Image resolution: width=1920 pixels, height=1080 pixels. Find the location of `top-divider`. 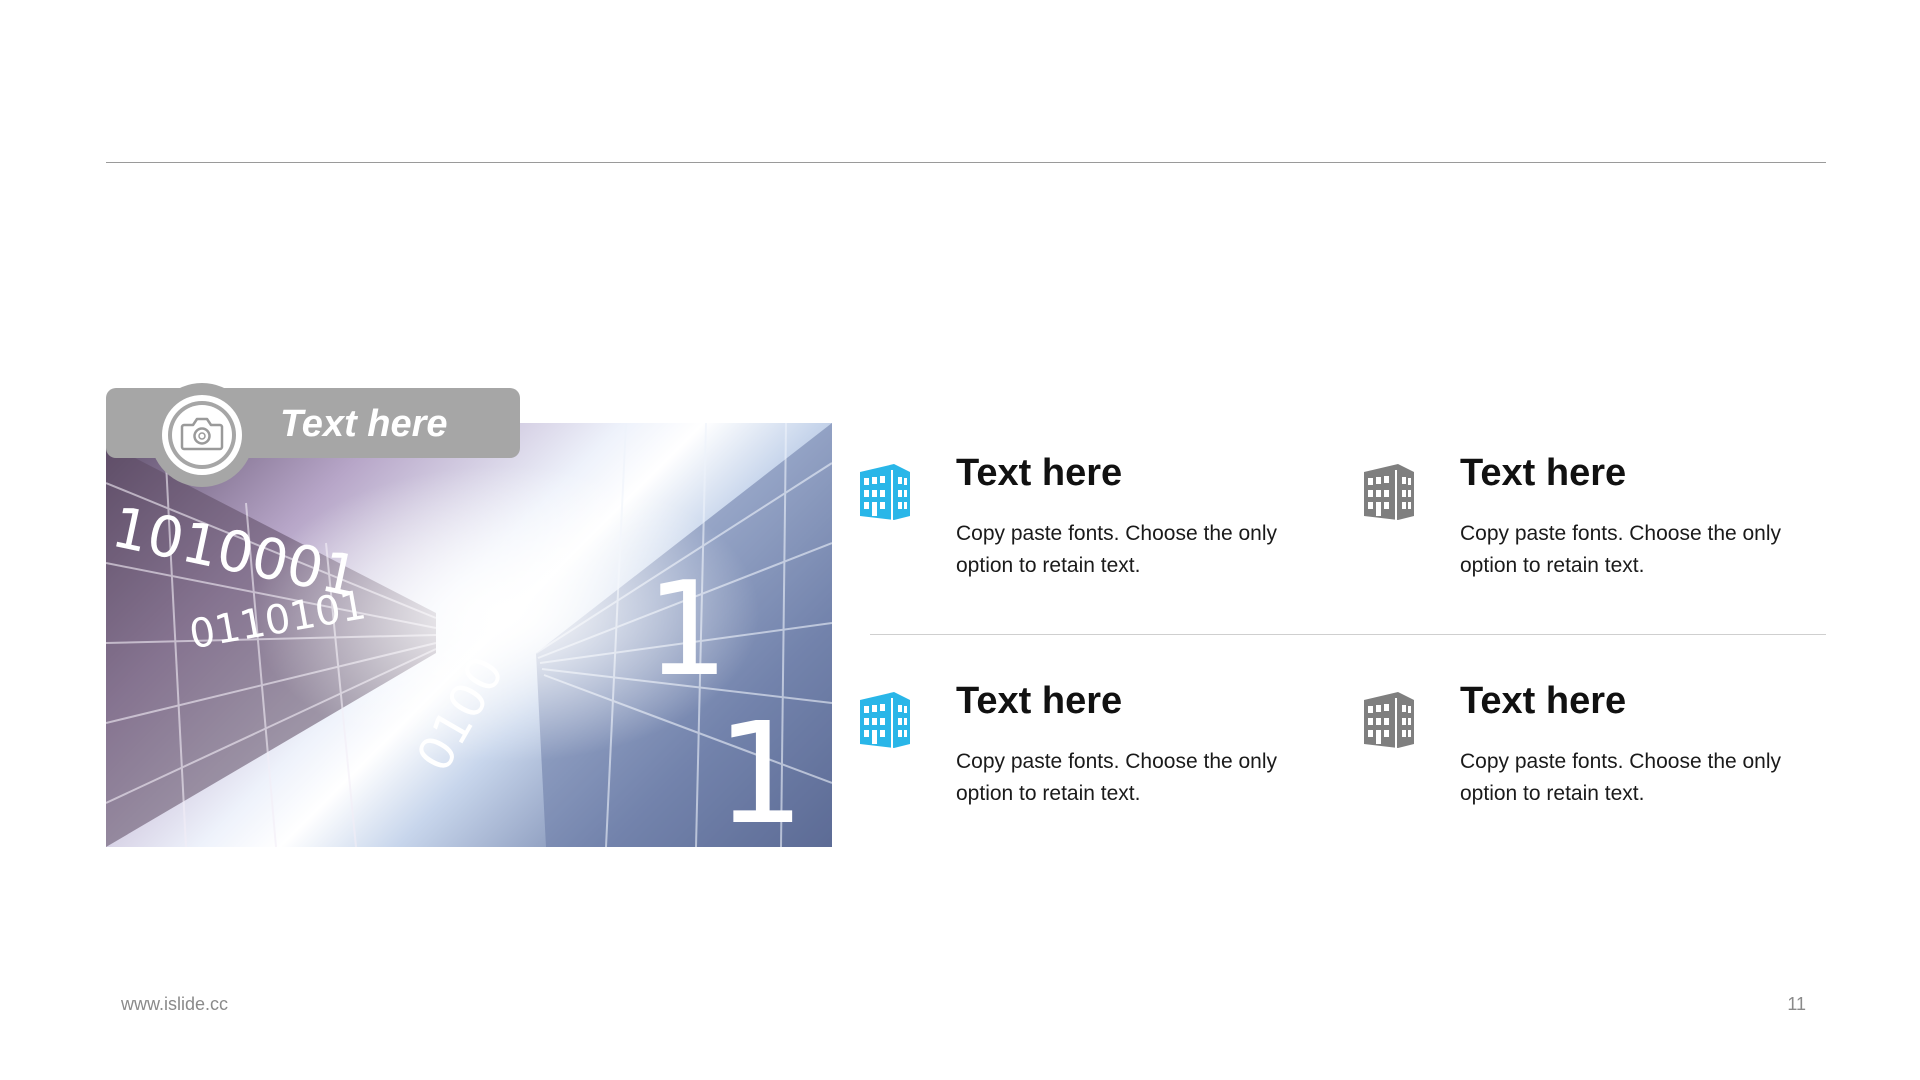

top-divider is located at coordinates (966, 162).